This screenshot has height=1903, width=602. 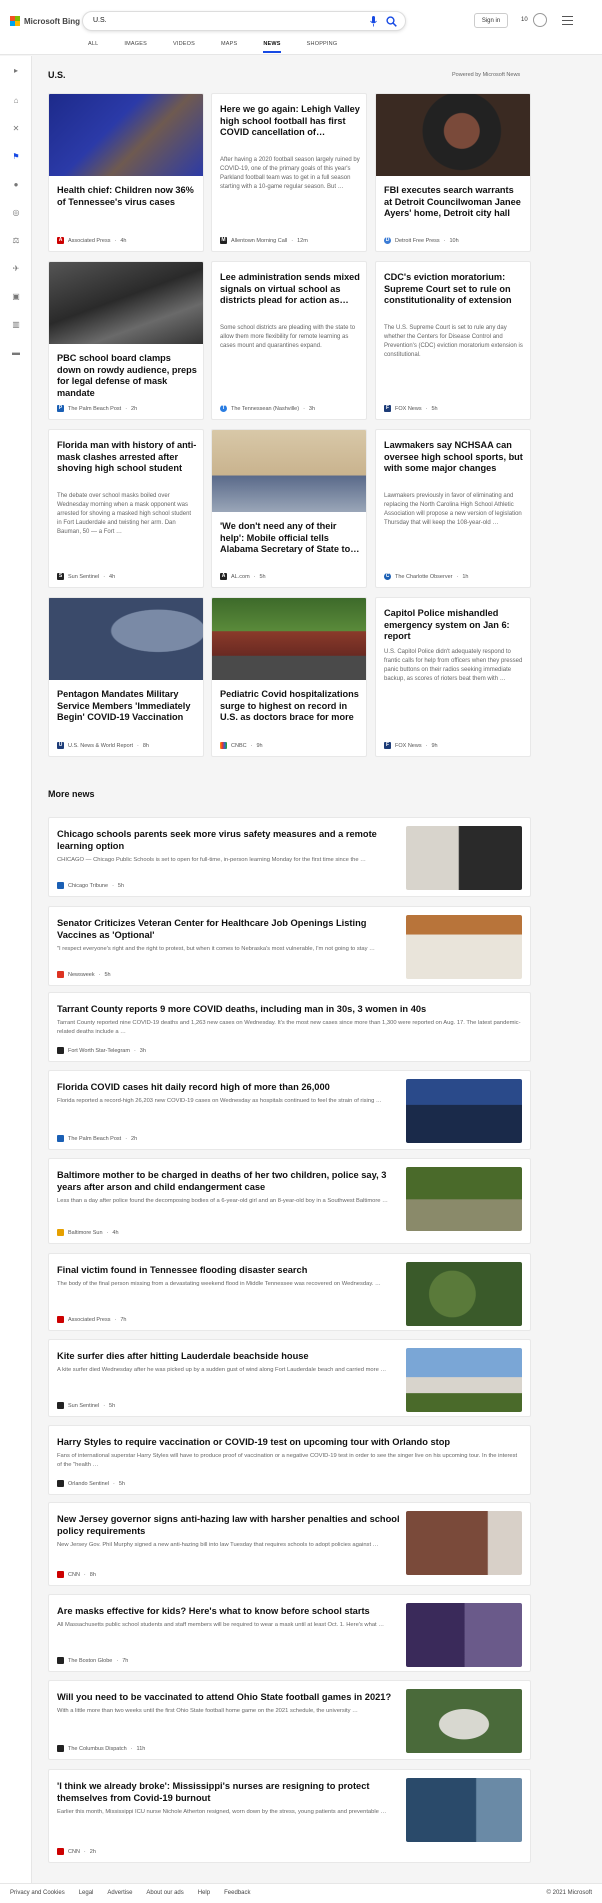 What do you see at coordinates (16, 297) in the screenshot?
I see `tech-icon: ▣` at bounding box center [16, 297].